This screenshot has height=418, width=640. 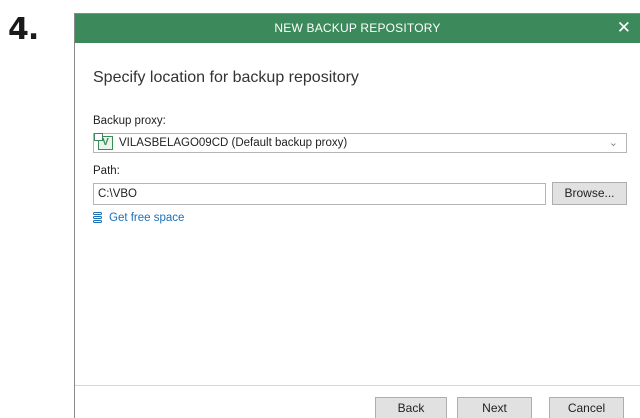 I want to click on next-button: Next, so click(x=494, y=407).